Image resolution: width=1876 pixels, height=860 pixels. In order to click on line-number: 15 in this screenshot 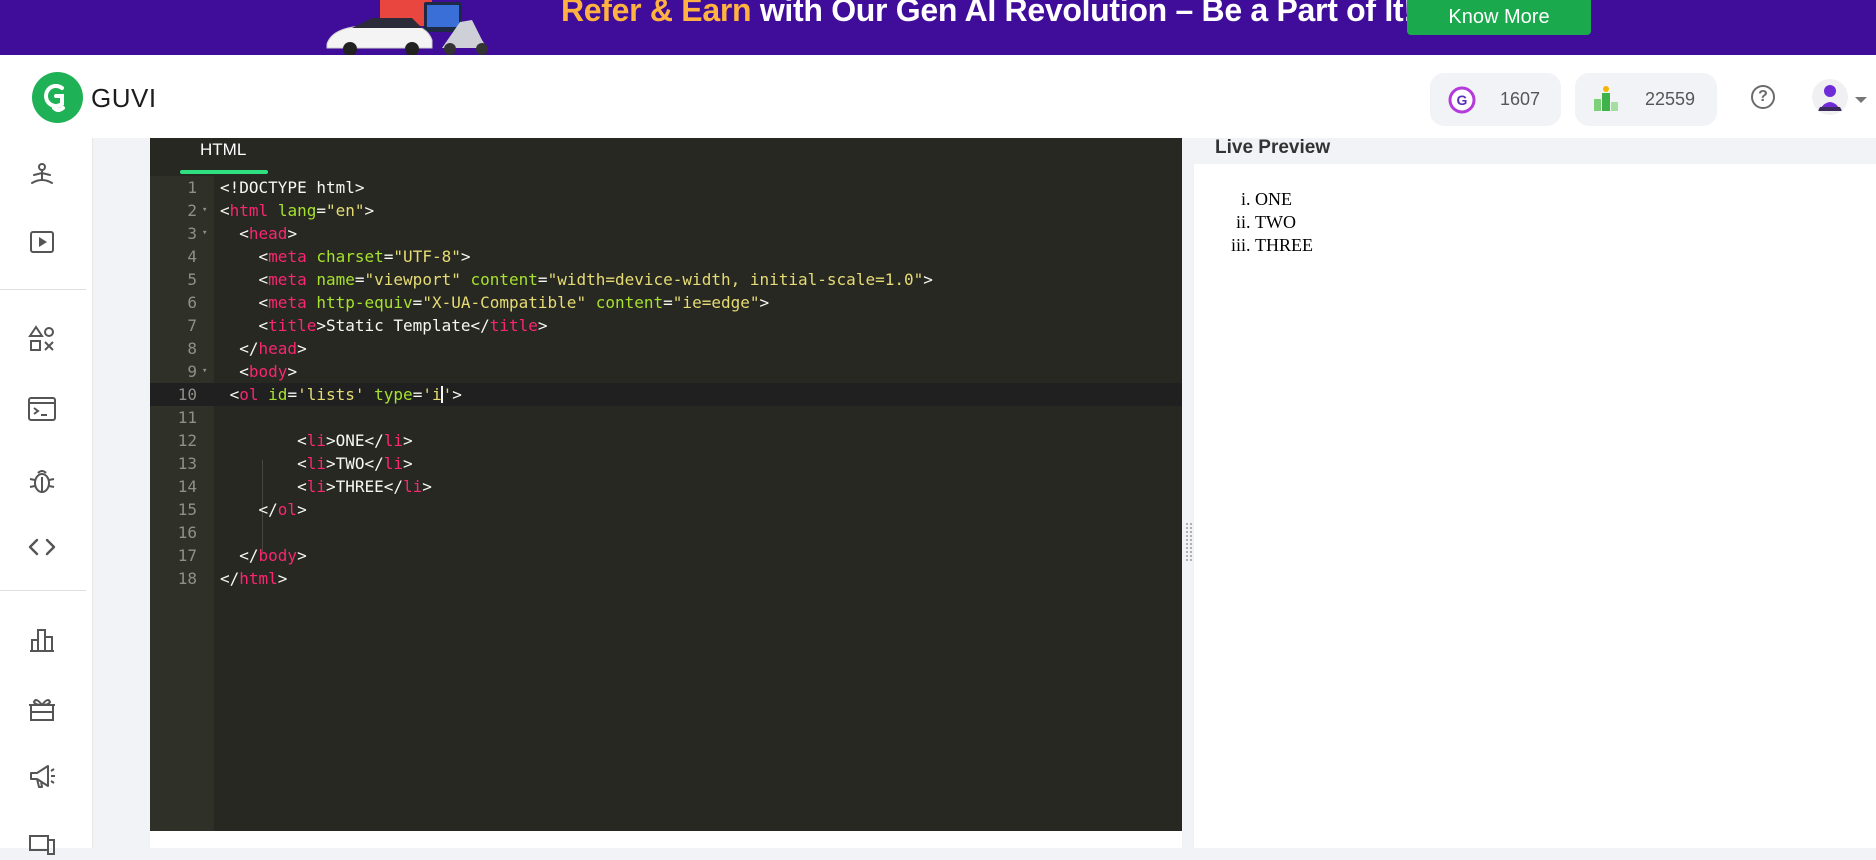, I will do `click(187, 509)`.